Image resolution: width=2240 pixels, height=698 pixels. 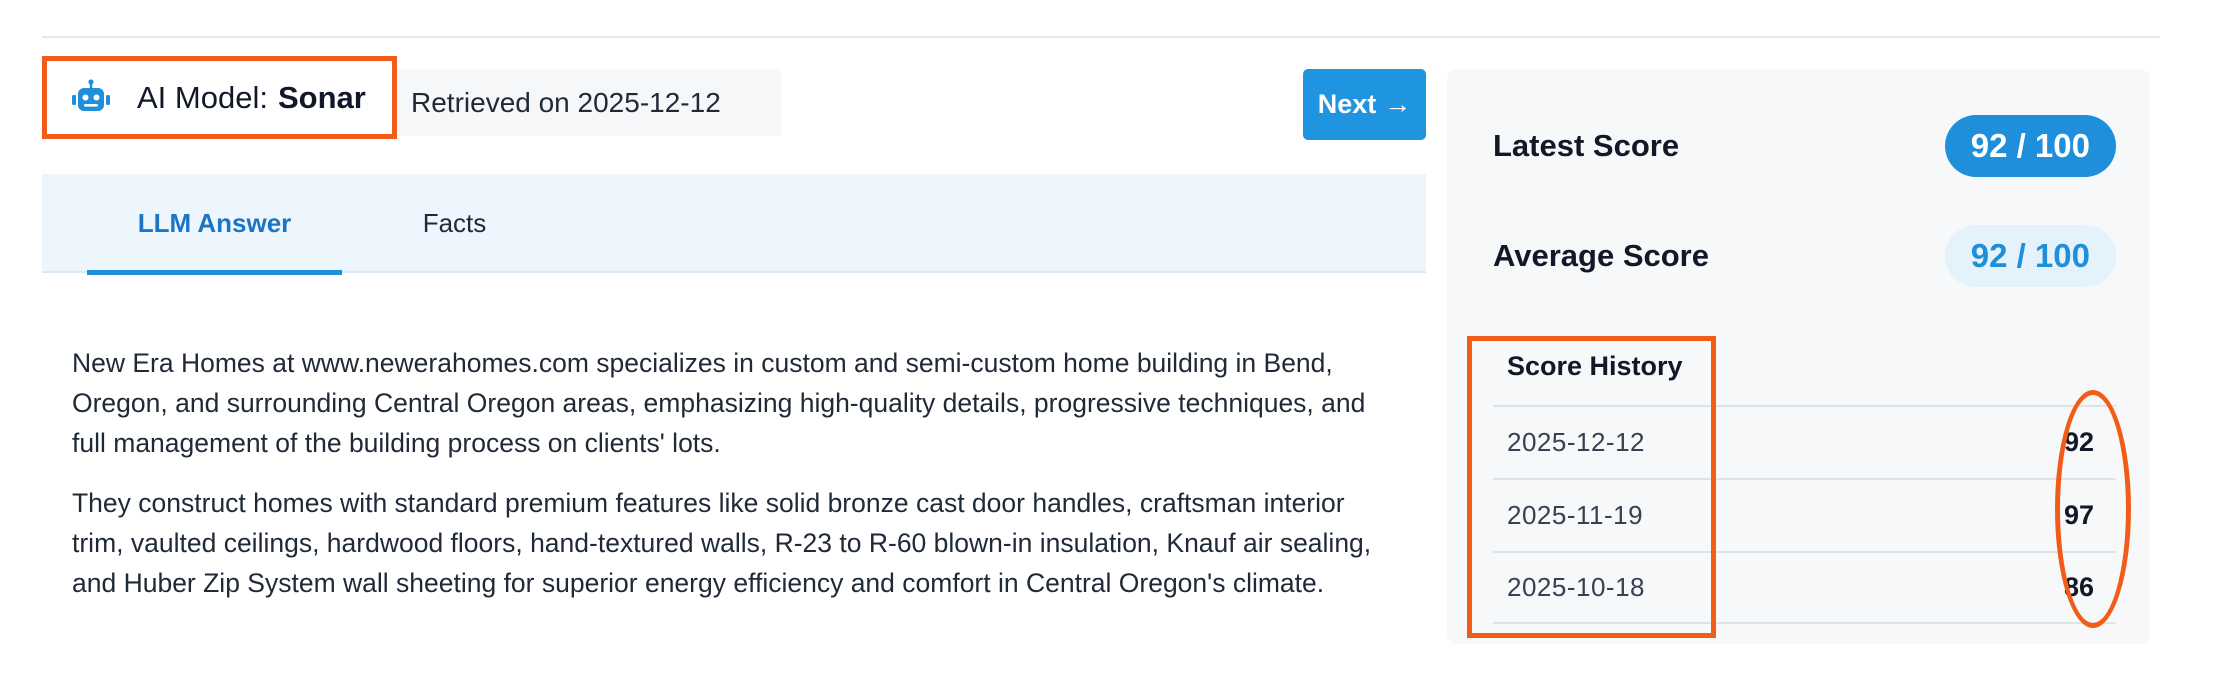 What do you see at coordinates (2030, 256) in the screenshot?
I see `average-score-badge: 92 / 100` at bounding box center [2030, 256].